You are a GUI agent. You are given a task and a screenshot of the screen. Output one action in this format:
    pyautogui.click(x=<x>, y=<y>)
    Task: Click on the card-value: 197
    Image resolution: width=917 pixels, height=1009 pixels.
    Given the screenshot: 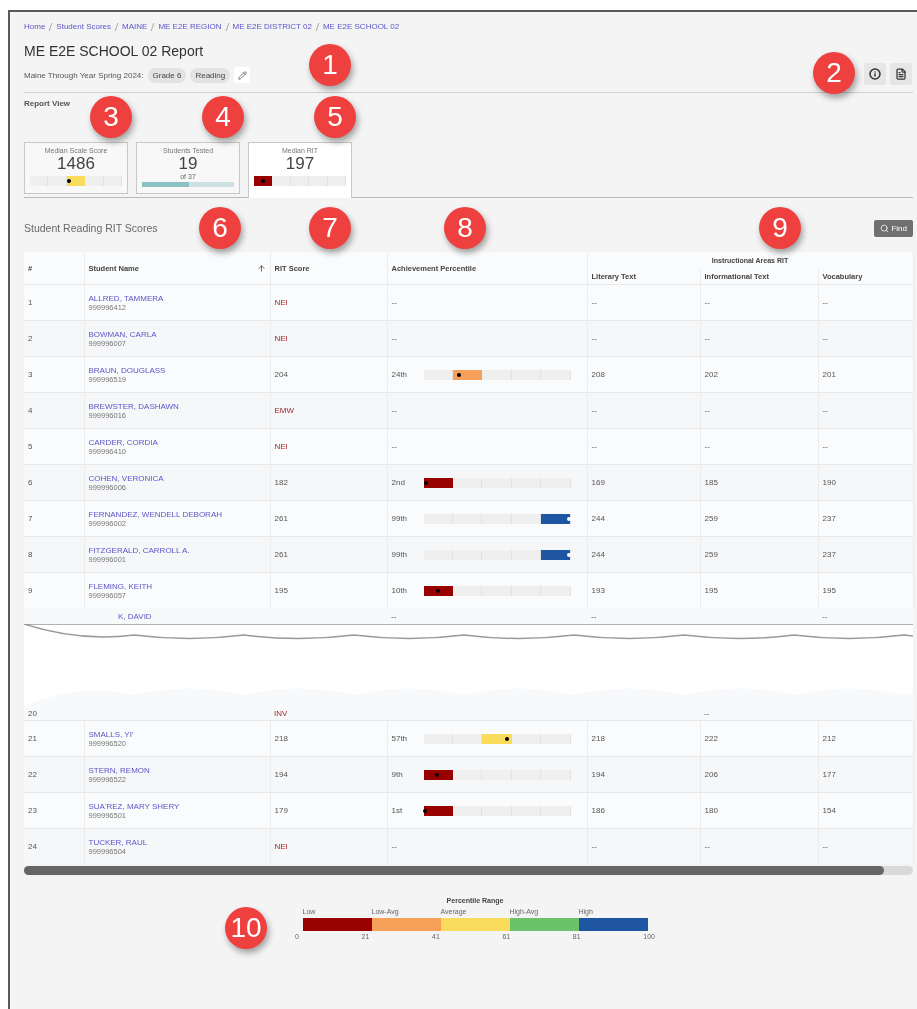 What is the action you would take?
    pyautogui.click(x=300, y=163)
    